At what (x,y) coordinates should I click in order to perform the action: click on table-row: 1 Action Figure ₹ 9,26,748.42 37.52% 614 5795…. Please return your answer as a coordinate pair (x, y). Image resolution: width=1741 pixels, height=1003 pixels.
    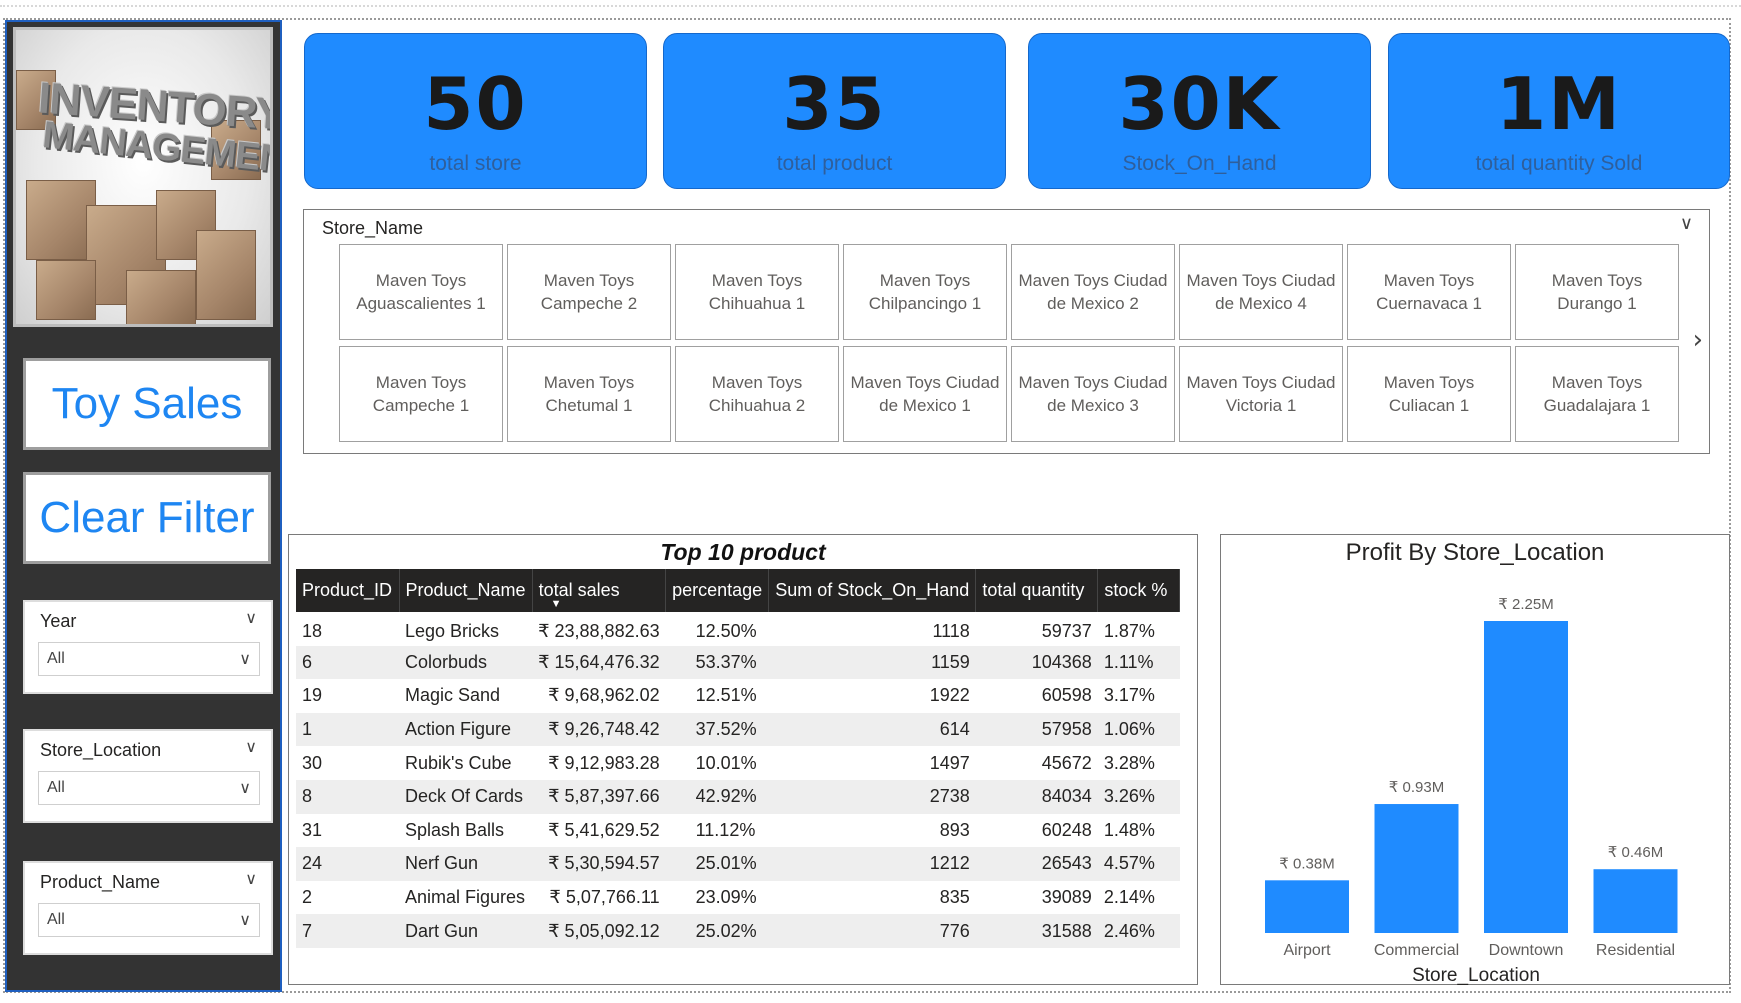
    Looking at the image, I should click on (738, 729).